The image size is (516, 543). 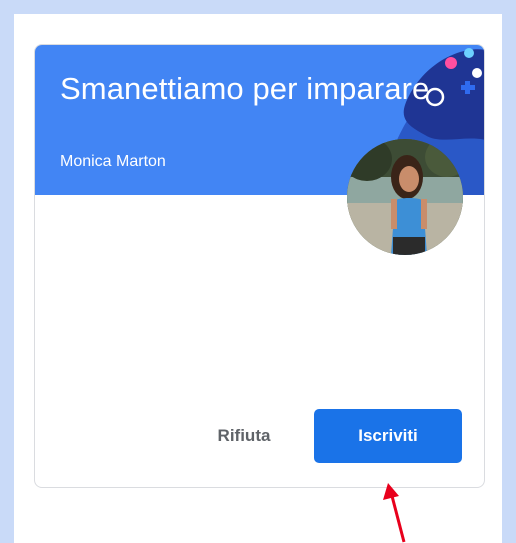 I want to click on join-button: Iscriviti, so click(x=388, y=436).